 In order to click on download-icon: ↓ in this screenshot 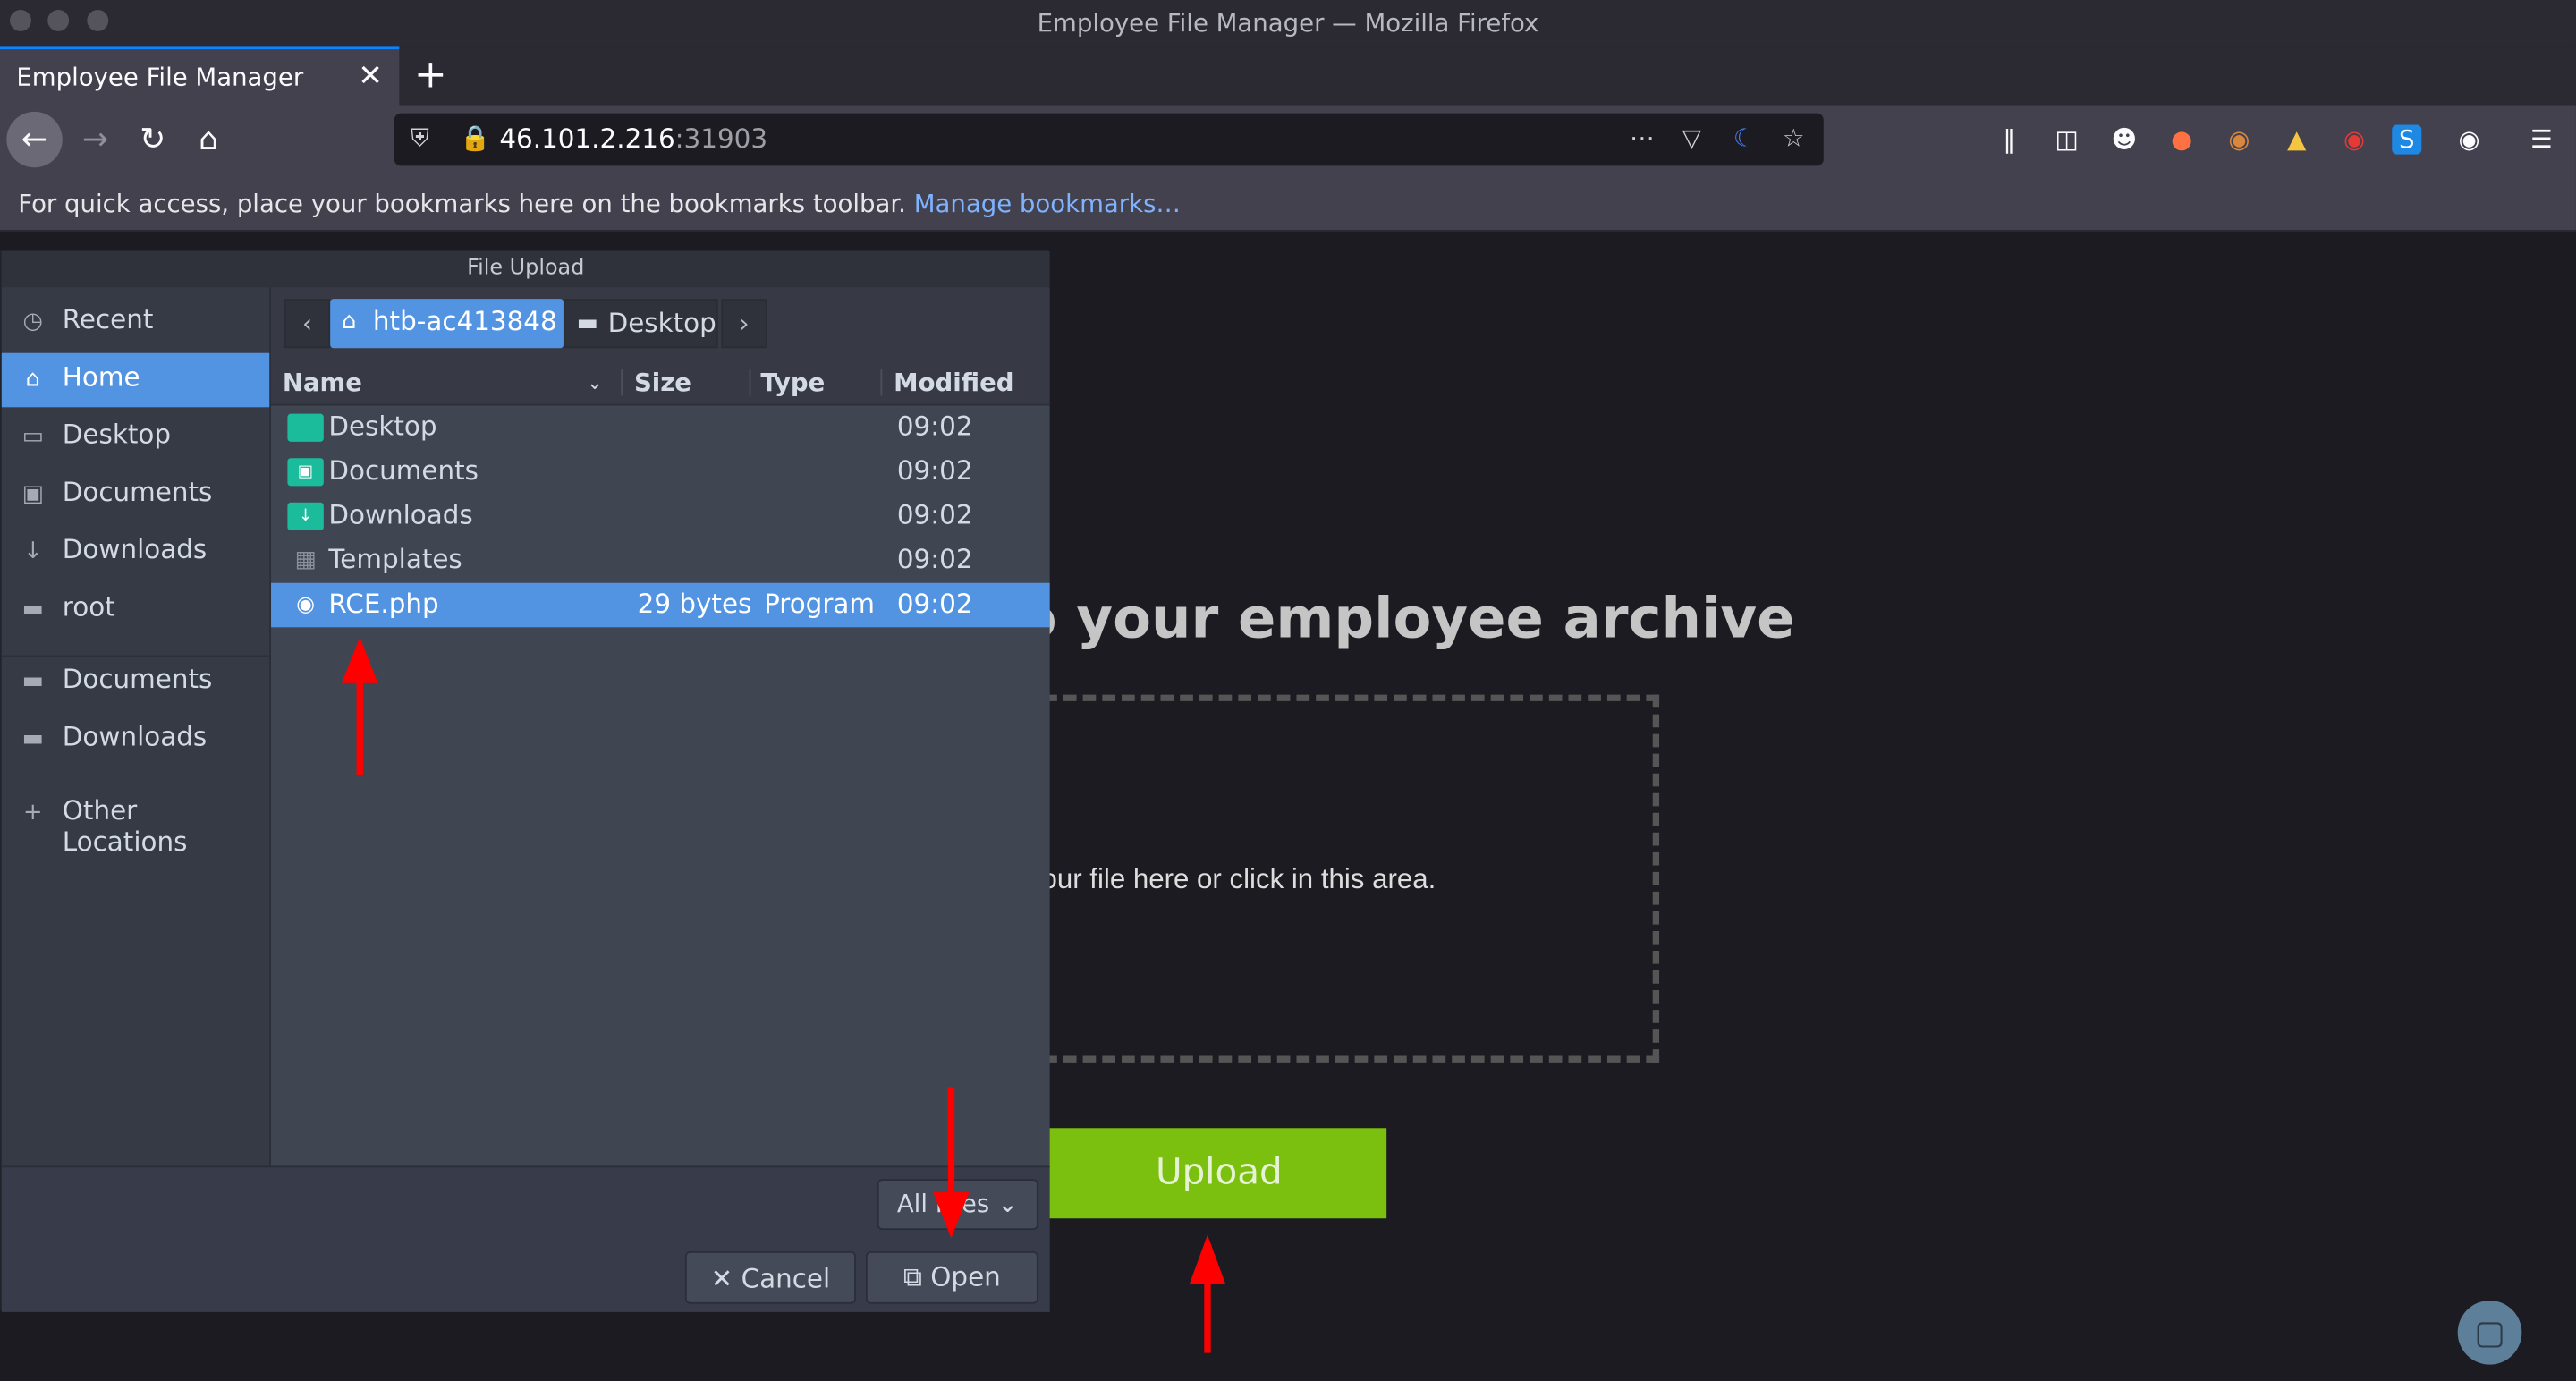, I will do `click(32, 551)`.